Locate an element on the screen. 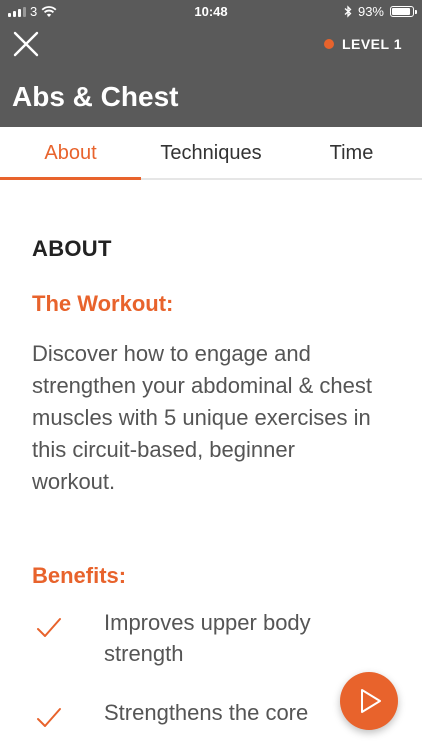  tab-techniques: Techniques is located at coordinates (211, 153).